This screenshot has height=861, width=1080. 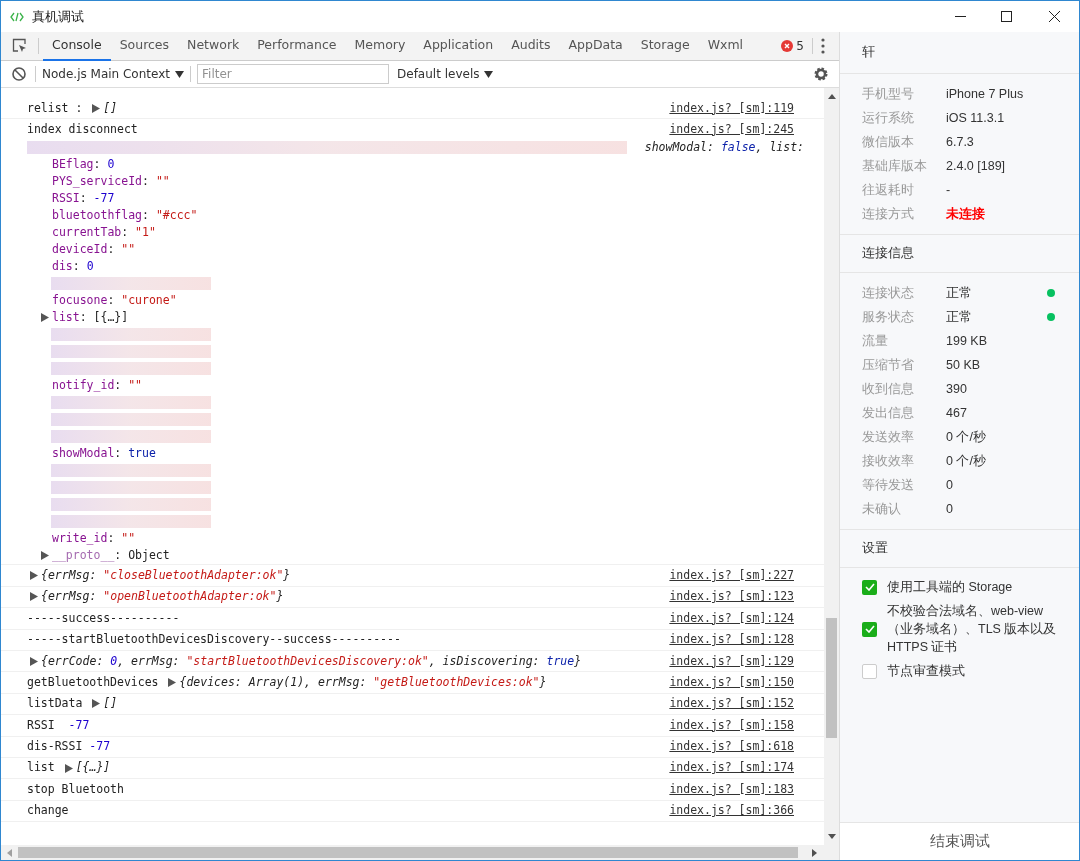 What do you see at coordinates (19, 74) in the screenshot?
I see `clear-icon` at bounding box center [19, 74].